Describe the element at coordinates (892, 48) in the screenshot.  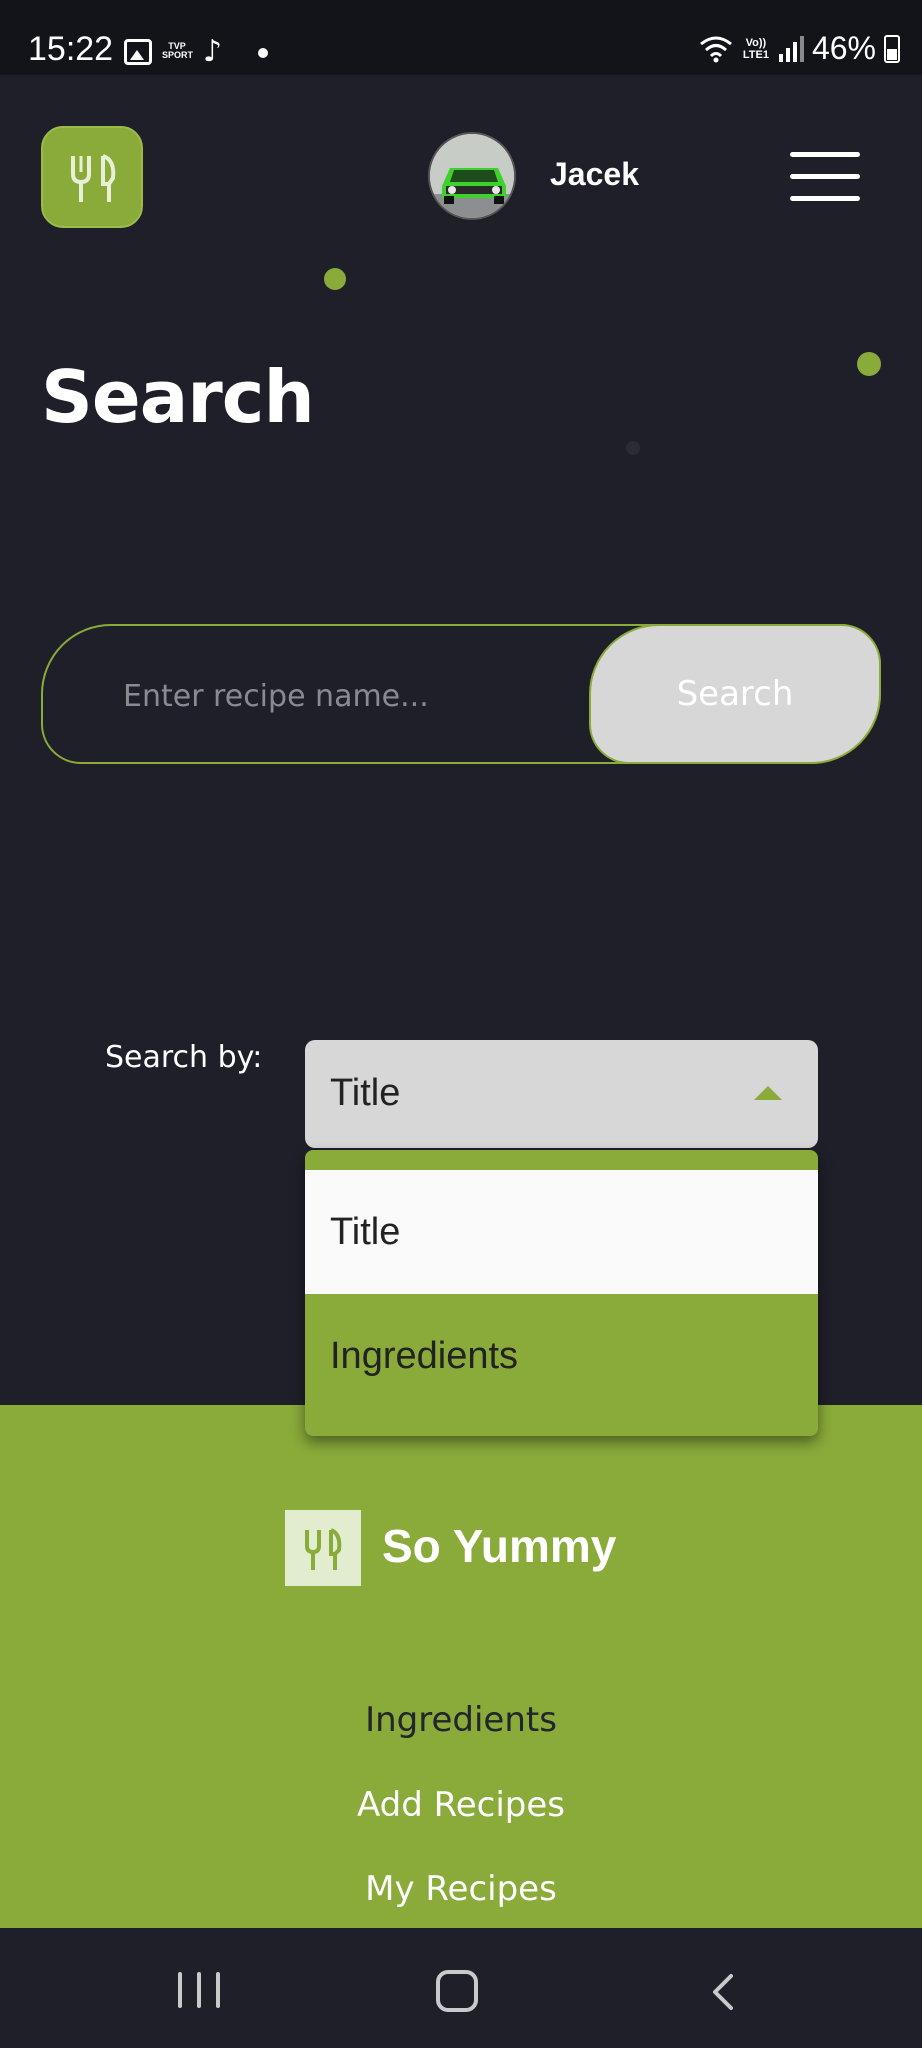
I see `battery-icon` at that location.